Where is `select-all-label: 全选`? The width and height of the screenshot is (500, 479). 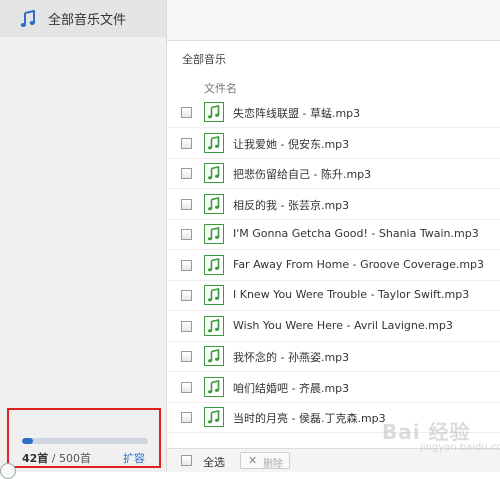
select-all-label: 全选 is located at coordinates (214, 462).